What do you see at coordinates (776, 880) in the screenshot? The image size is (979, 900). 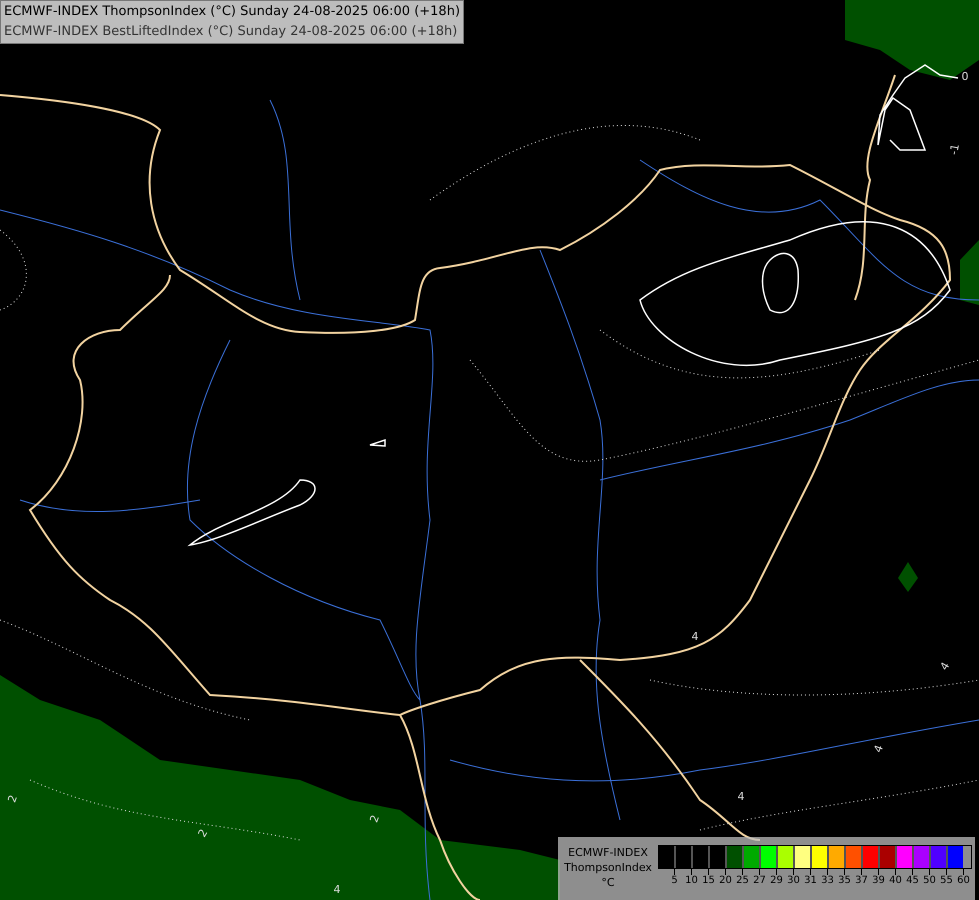 I see `tick-label: 29` at bounding box center [776, 880].